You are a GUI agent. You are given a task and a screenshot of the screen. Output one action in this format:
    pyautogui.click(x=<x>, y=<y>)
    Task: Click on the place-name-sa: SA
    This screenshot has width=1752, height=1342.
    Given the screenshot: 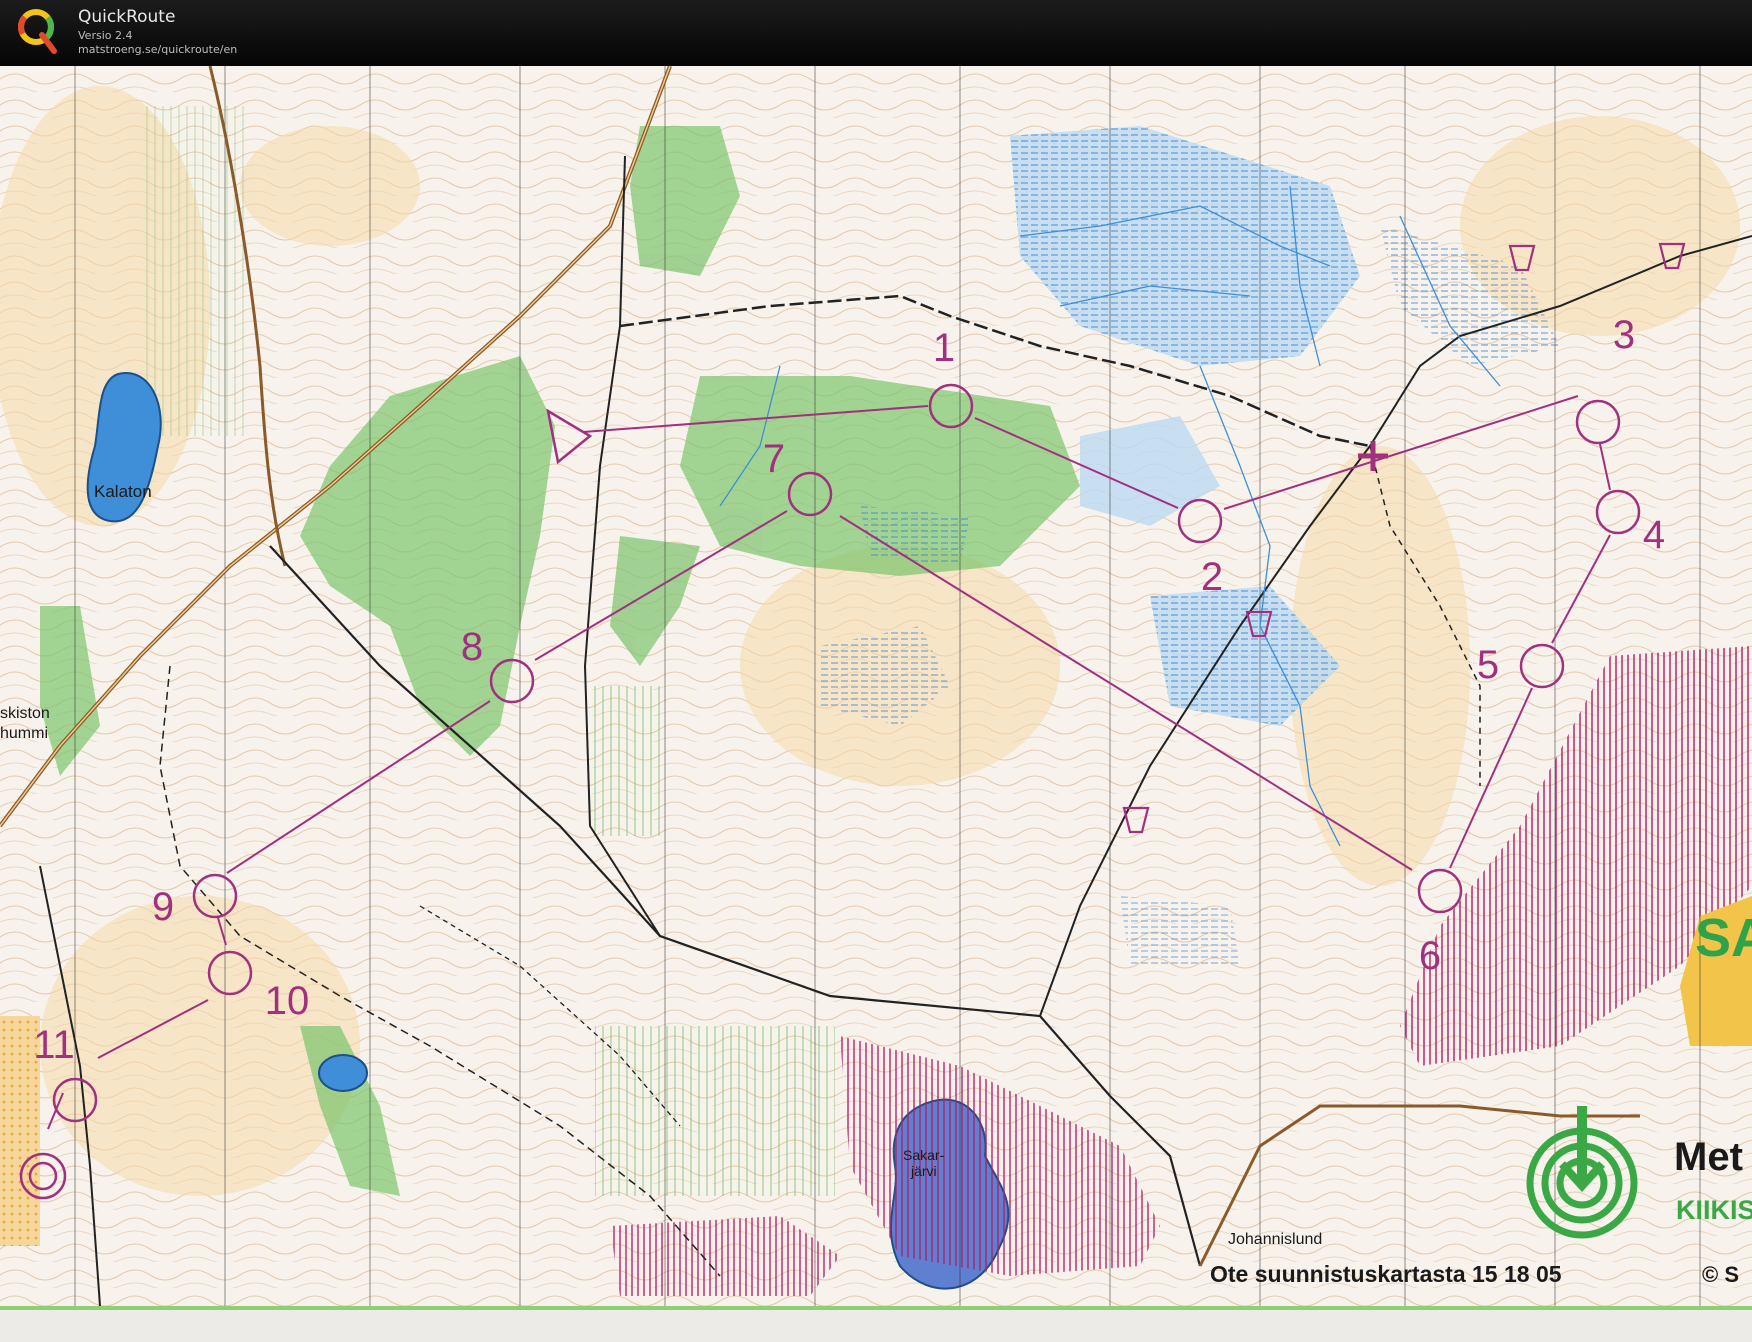 What is the action you would take?
    pyautogui.click(x=1723, y=938)
    